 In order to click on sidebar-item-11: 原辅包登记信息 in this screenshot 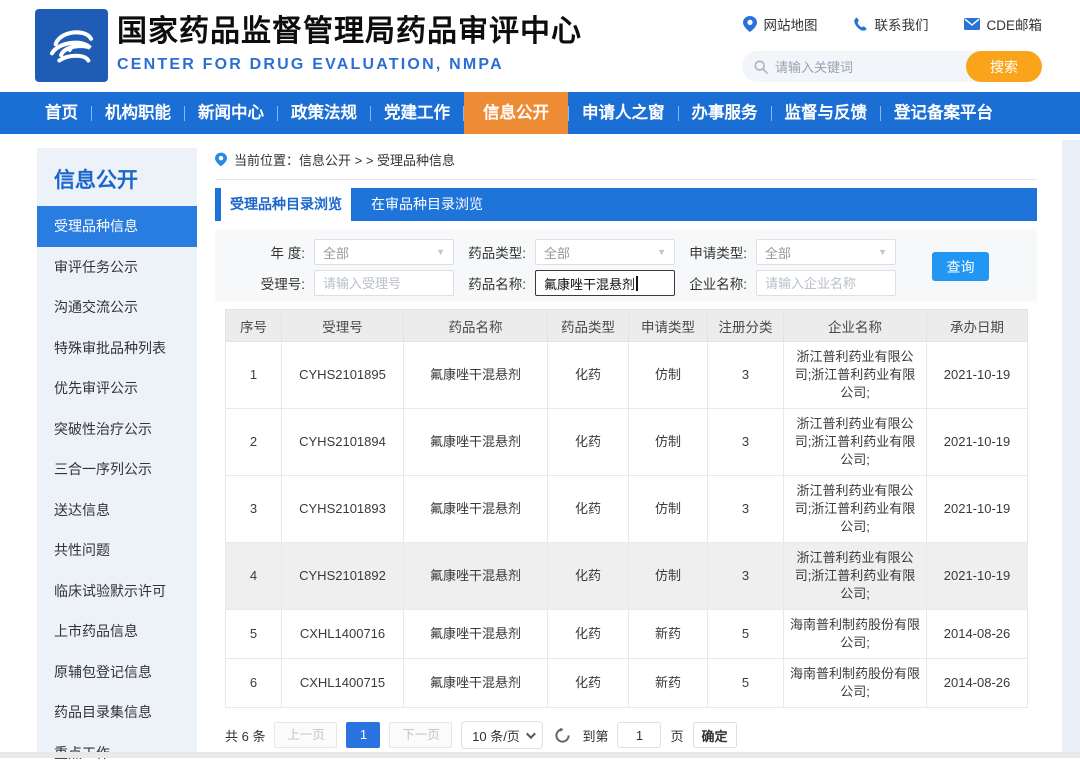, I will do `click(117, 672)`.